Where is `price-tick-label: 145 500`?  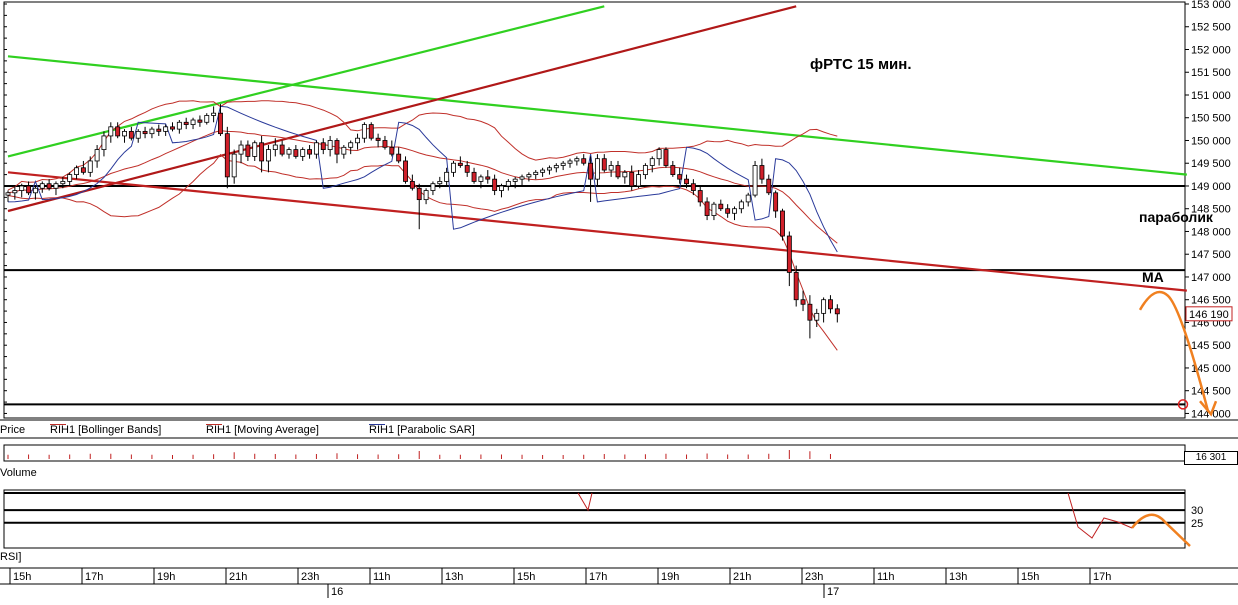 price-tick-label: 145 500 is located at coordinates (1211, 346).